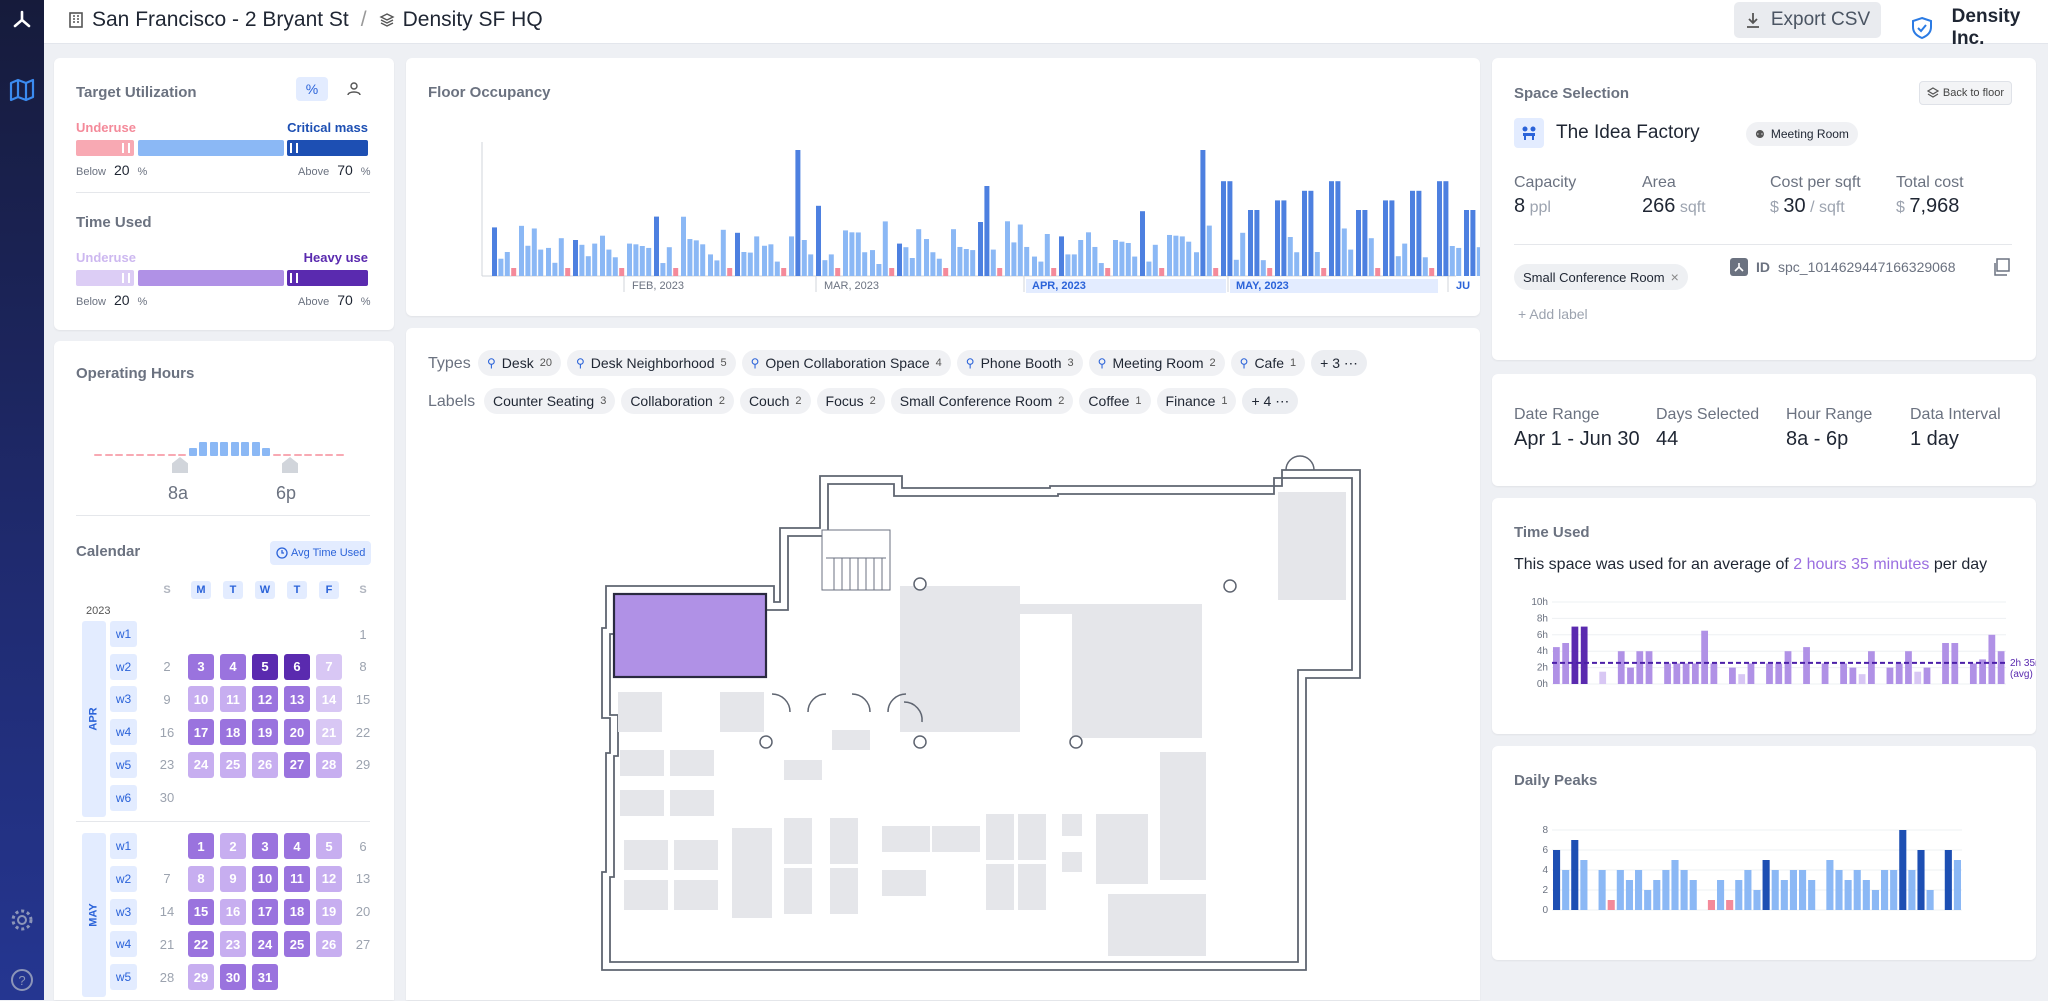 This screenshot has width=2048, height=1001. I want to click on percent-toggle-button: %, so click(312, 89).